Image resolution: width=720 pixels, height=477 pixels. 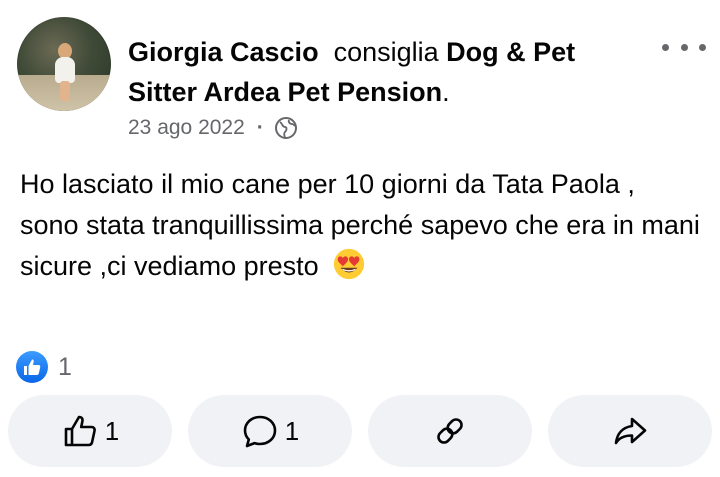 What do you see at coordinates (446, 92) in the screenshot?
I see `header-period: .` at bounding box center [446, 92].